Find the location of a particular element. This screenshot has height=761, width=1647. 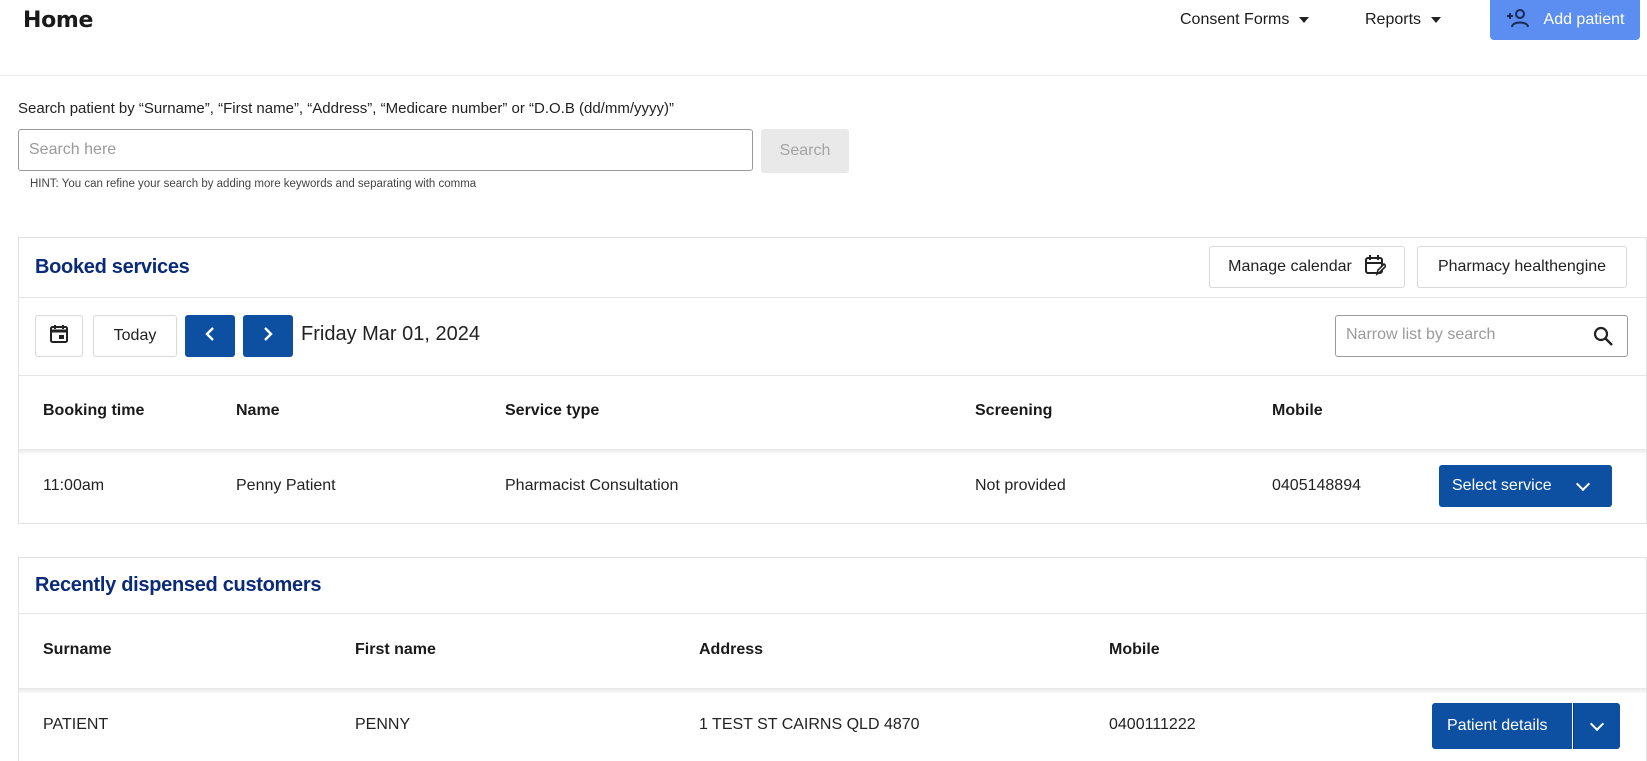

previous-day-button is located at coordinates (210, 336).